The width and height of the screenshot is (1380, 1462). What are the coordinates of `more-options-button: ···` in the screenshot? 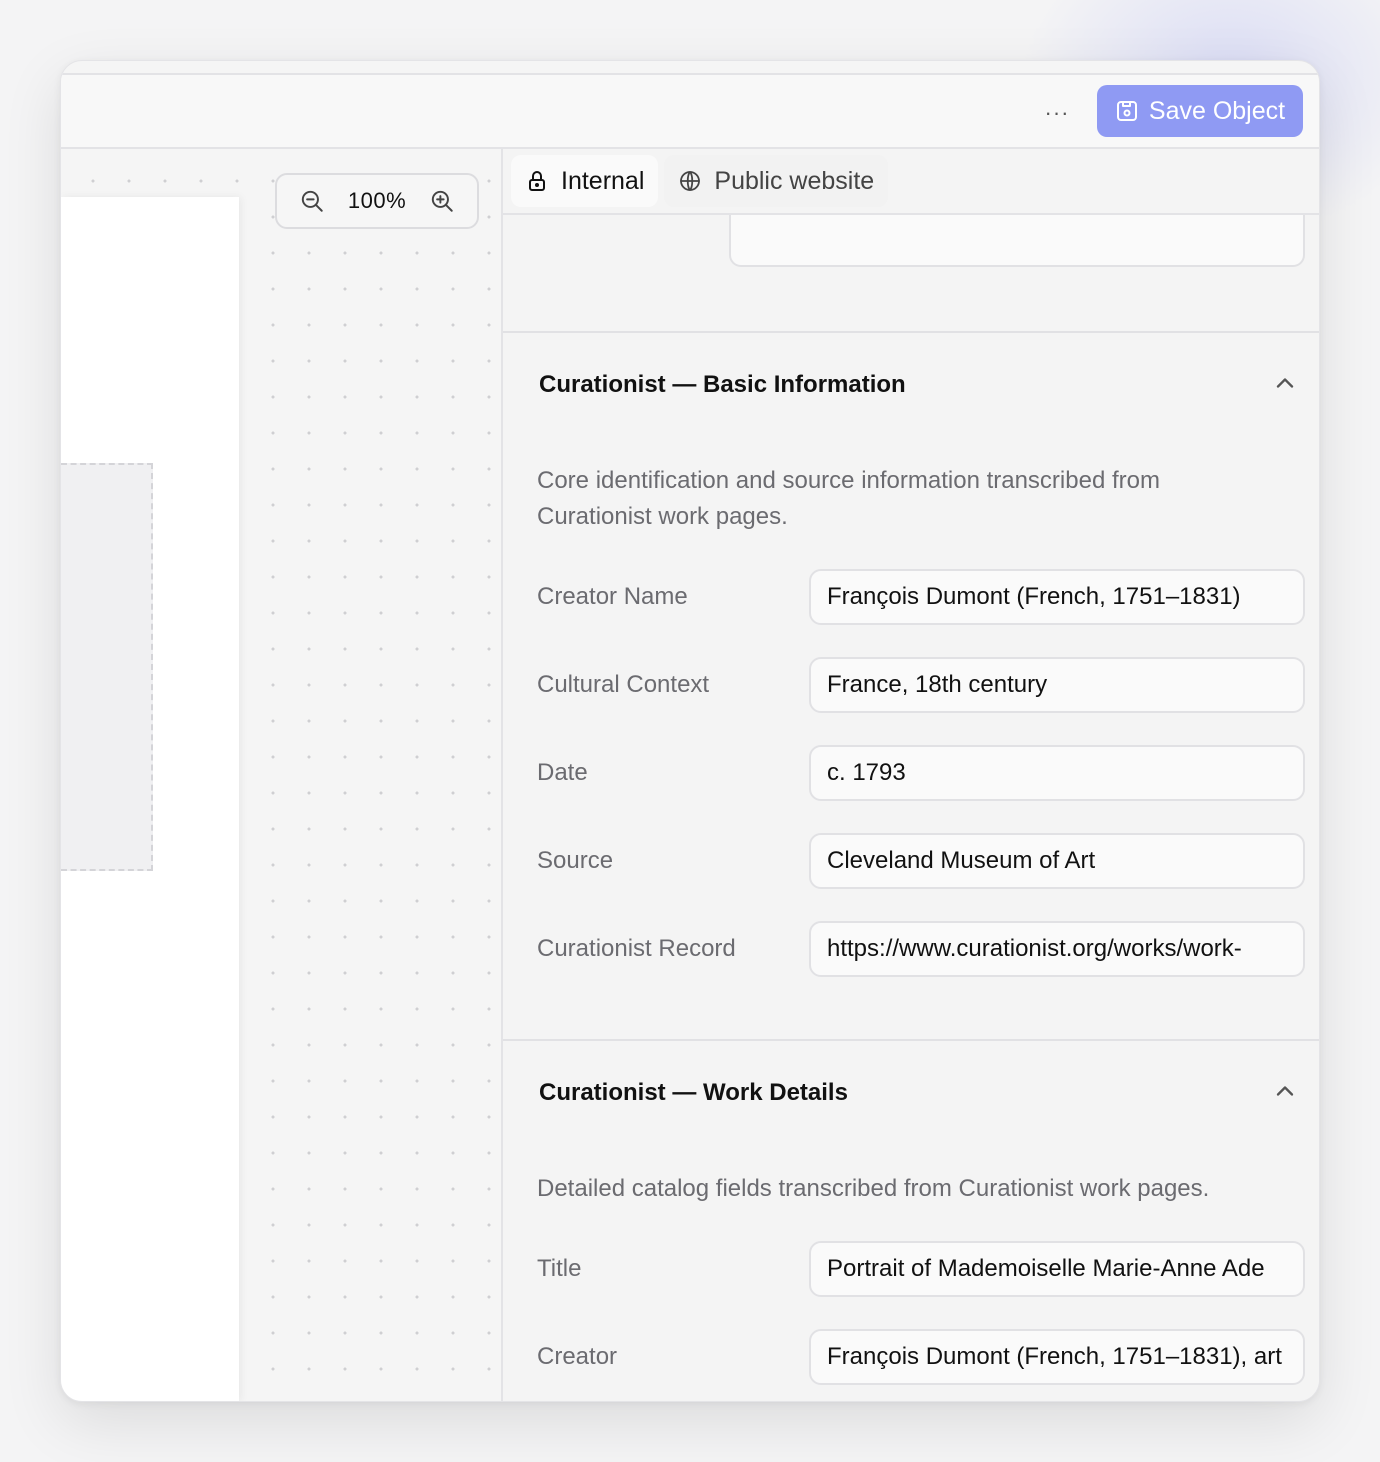 It's located at (1057, 113).